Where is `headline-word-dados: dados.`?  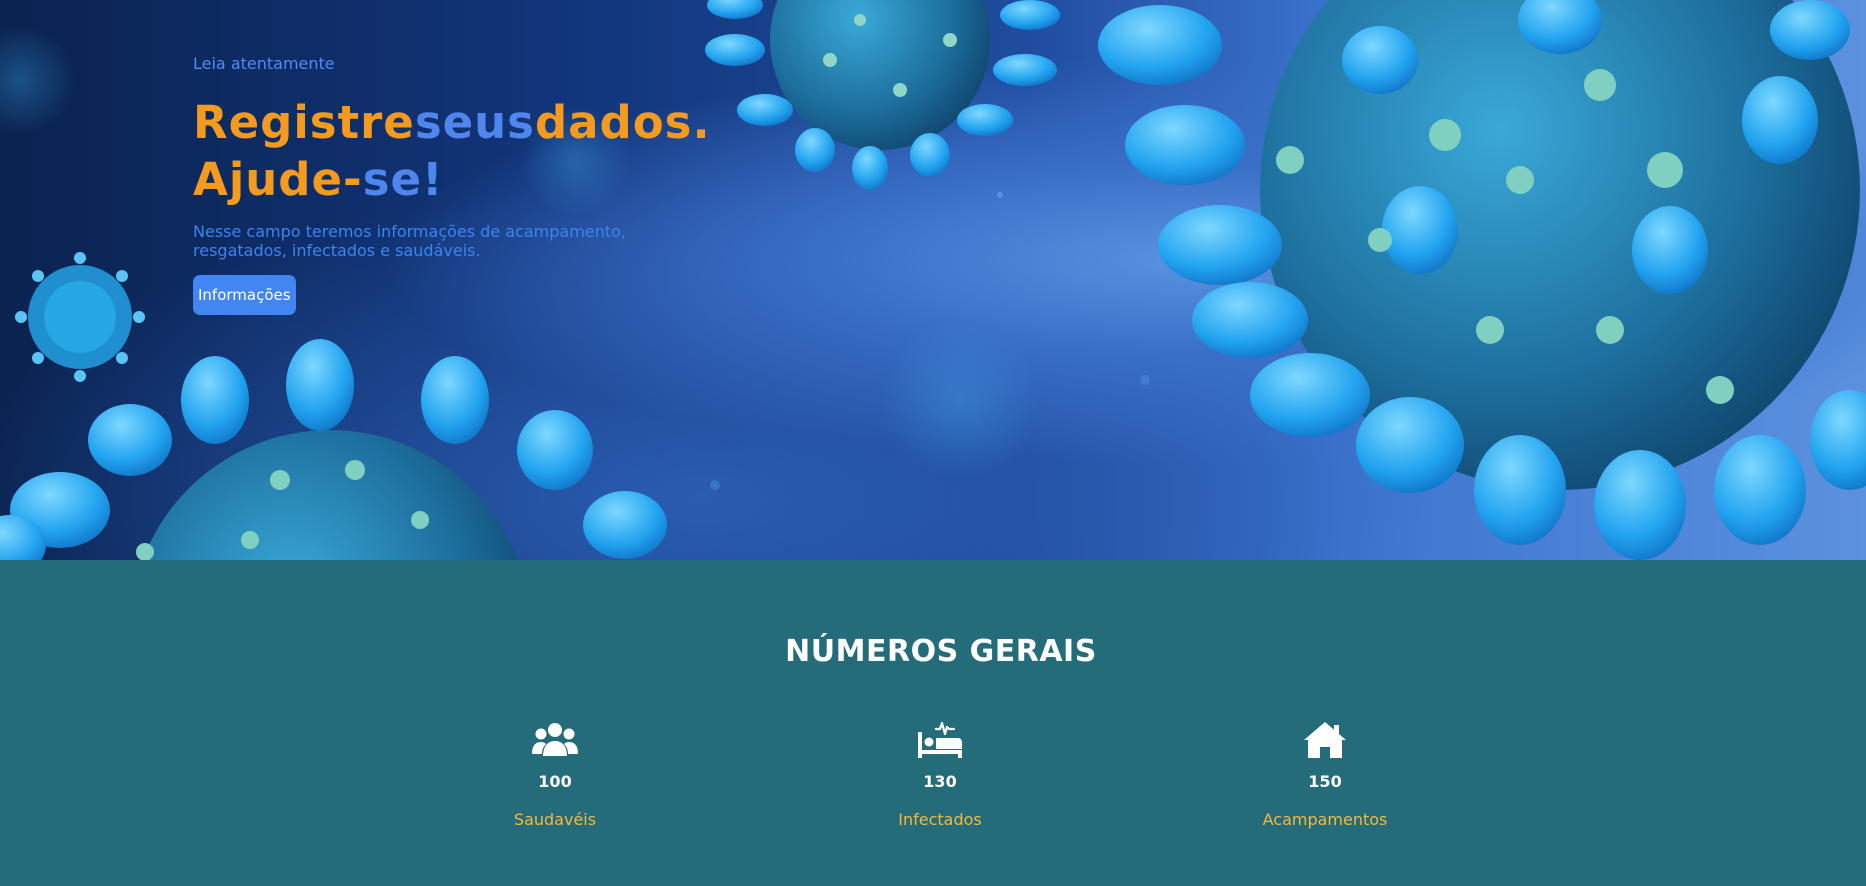 headline-word-dados: dados. is located at coordinates (622, 122).